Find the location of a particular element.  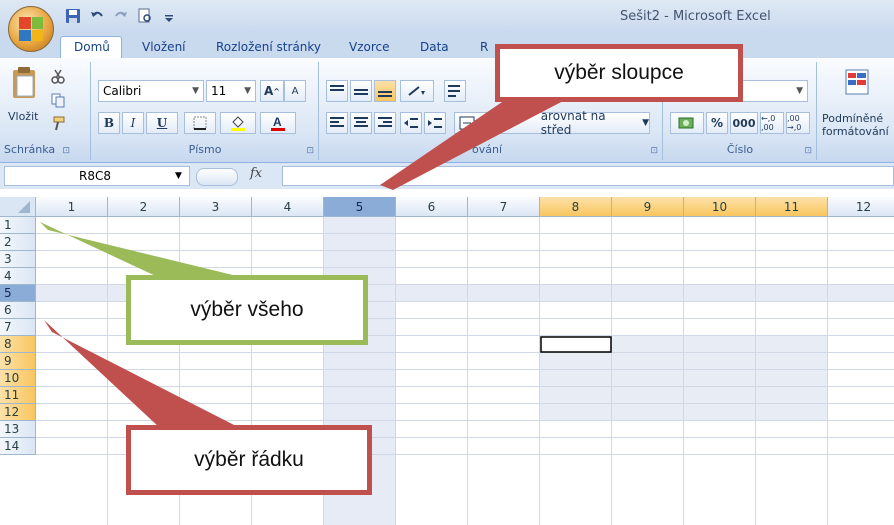

select-all-callout-arrow is located at coordinates (142, 250).